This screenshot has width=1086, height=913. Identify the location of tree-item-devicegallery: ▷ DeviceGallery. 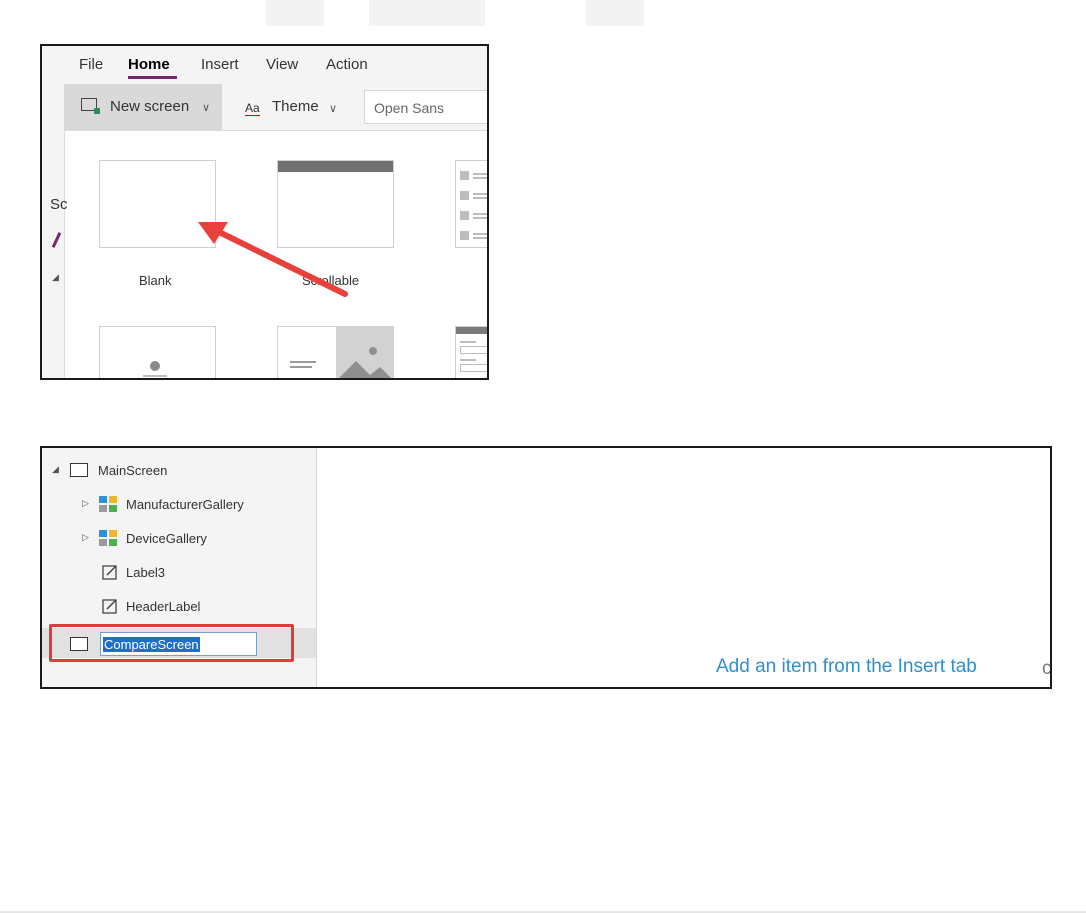
(179, 539).